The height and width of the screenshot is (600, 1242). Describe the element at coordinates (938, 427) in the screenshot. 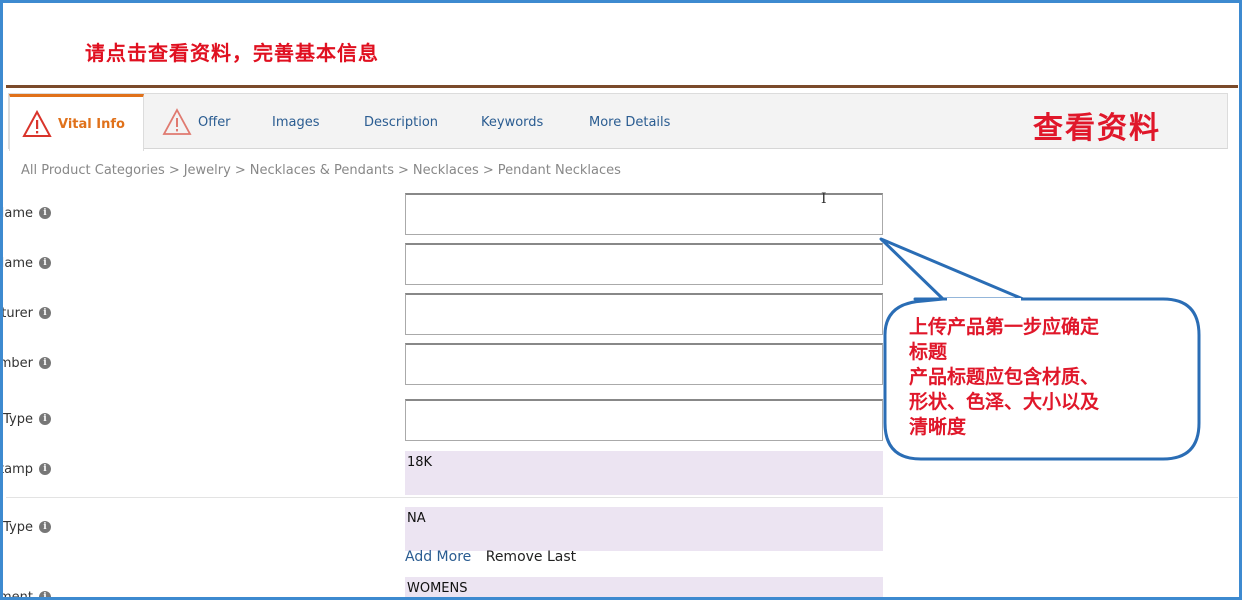

I see `callout-line: 清晰度` at that location.